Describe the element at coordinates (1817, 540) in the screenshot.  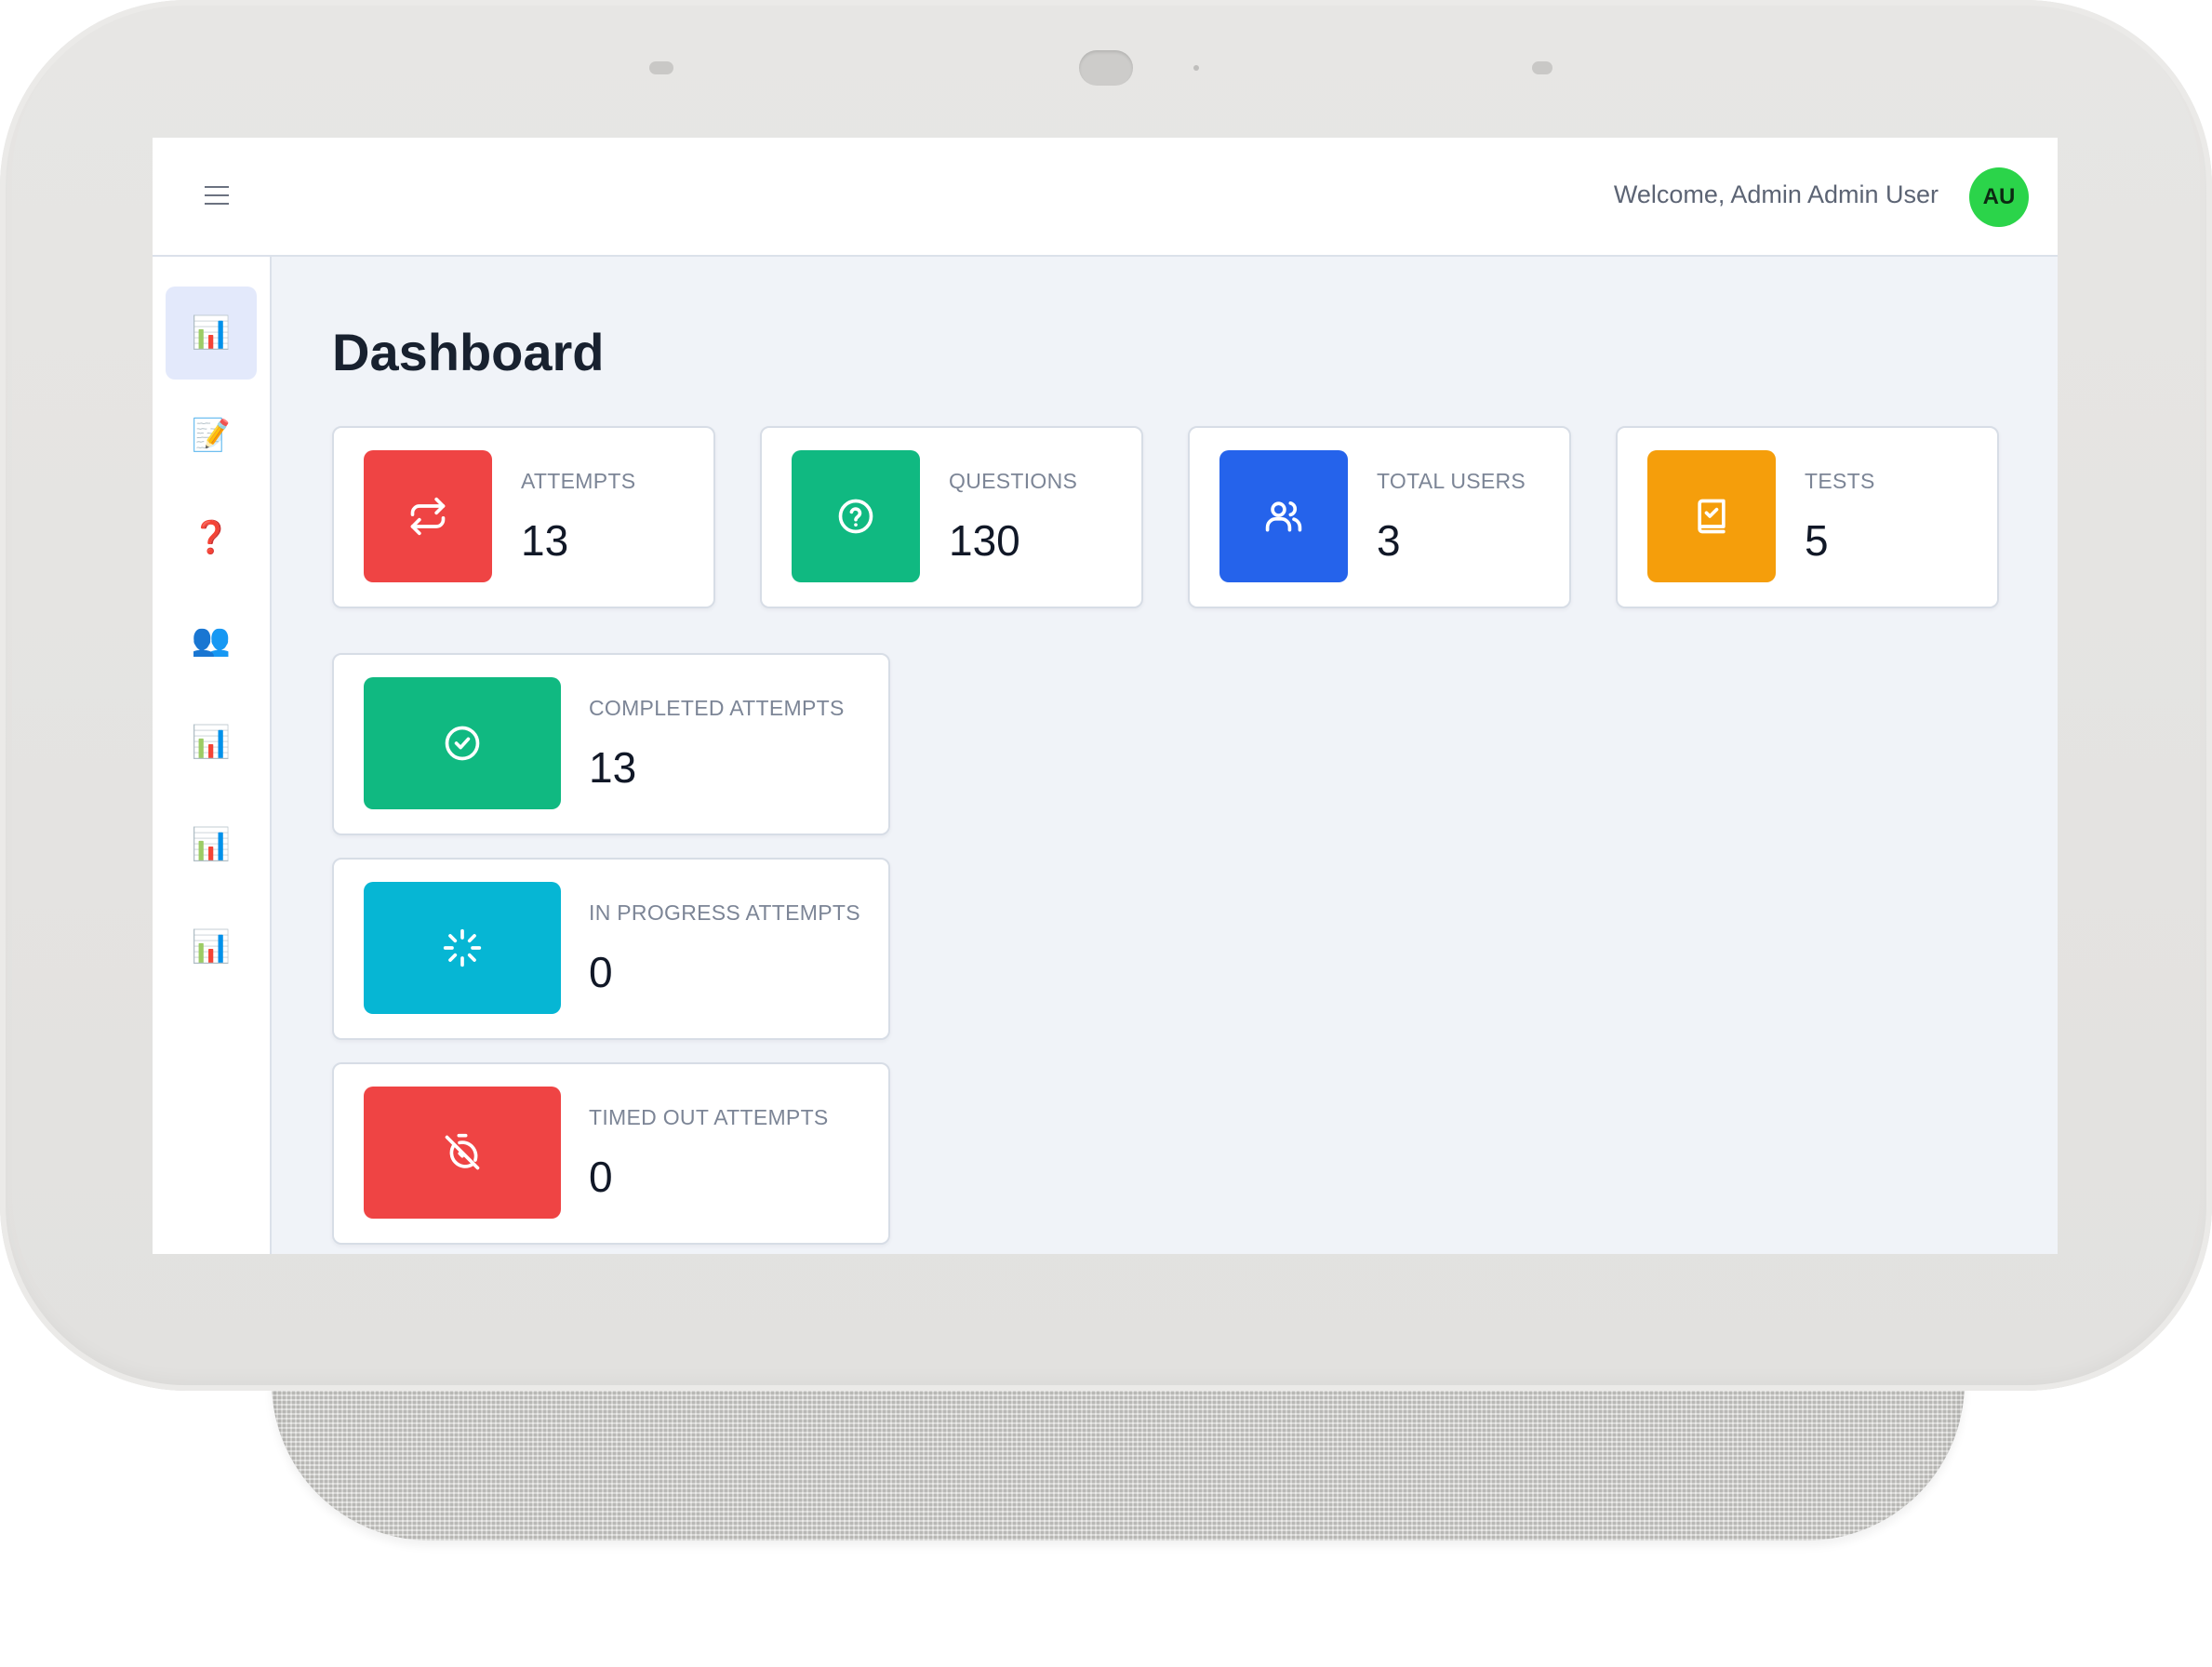
I see `stat-value: 5` at that location.